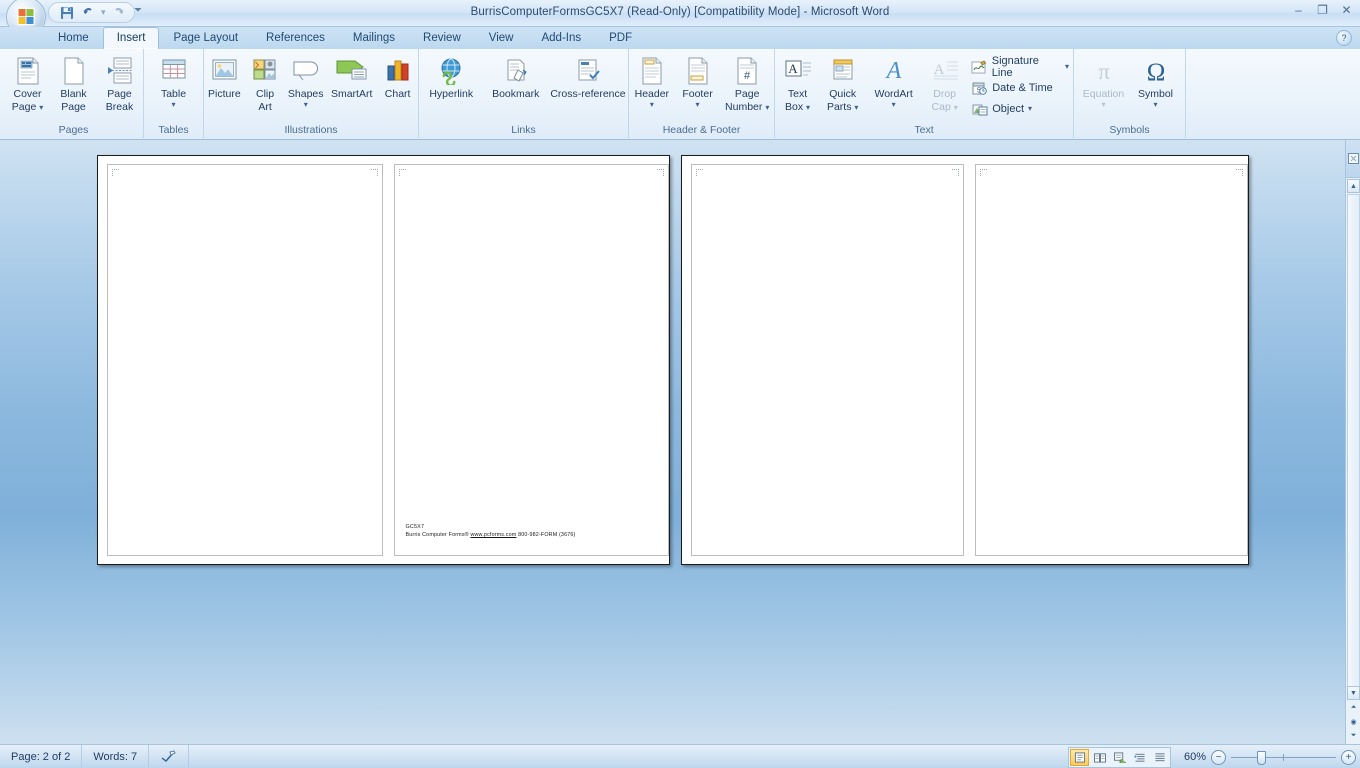  I want to click on minimize-button: –, so click(1298, 10).